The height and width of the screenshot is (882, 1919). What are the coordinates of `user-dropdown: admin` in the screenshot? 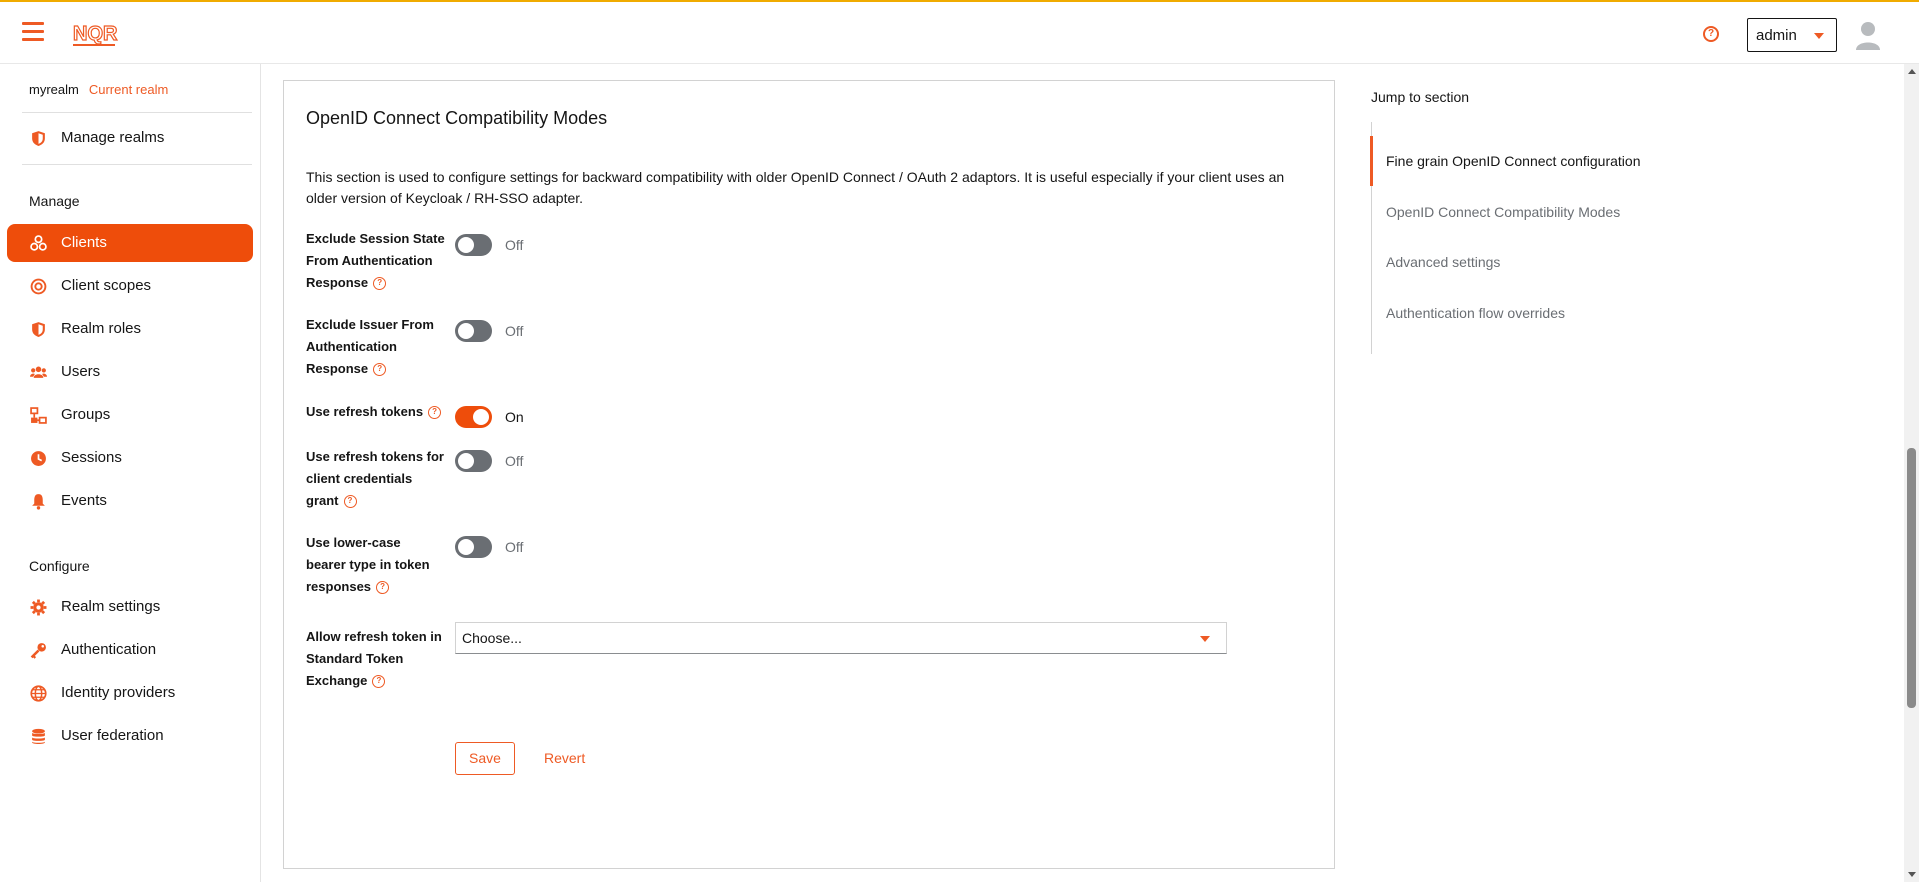 It's located at (1792, 35).